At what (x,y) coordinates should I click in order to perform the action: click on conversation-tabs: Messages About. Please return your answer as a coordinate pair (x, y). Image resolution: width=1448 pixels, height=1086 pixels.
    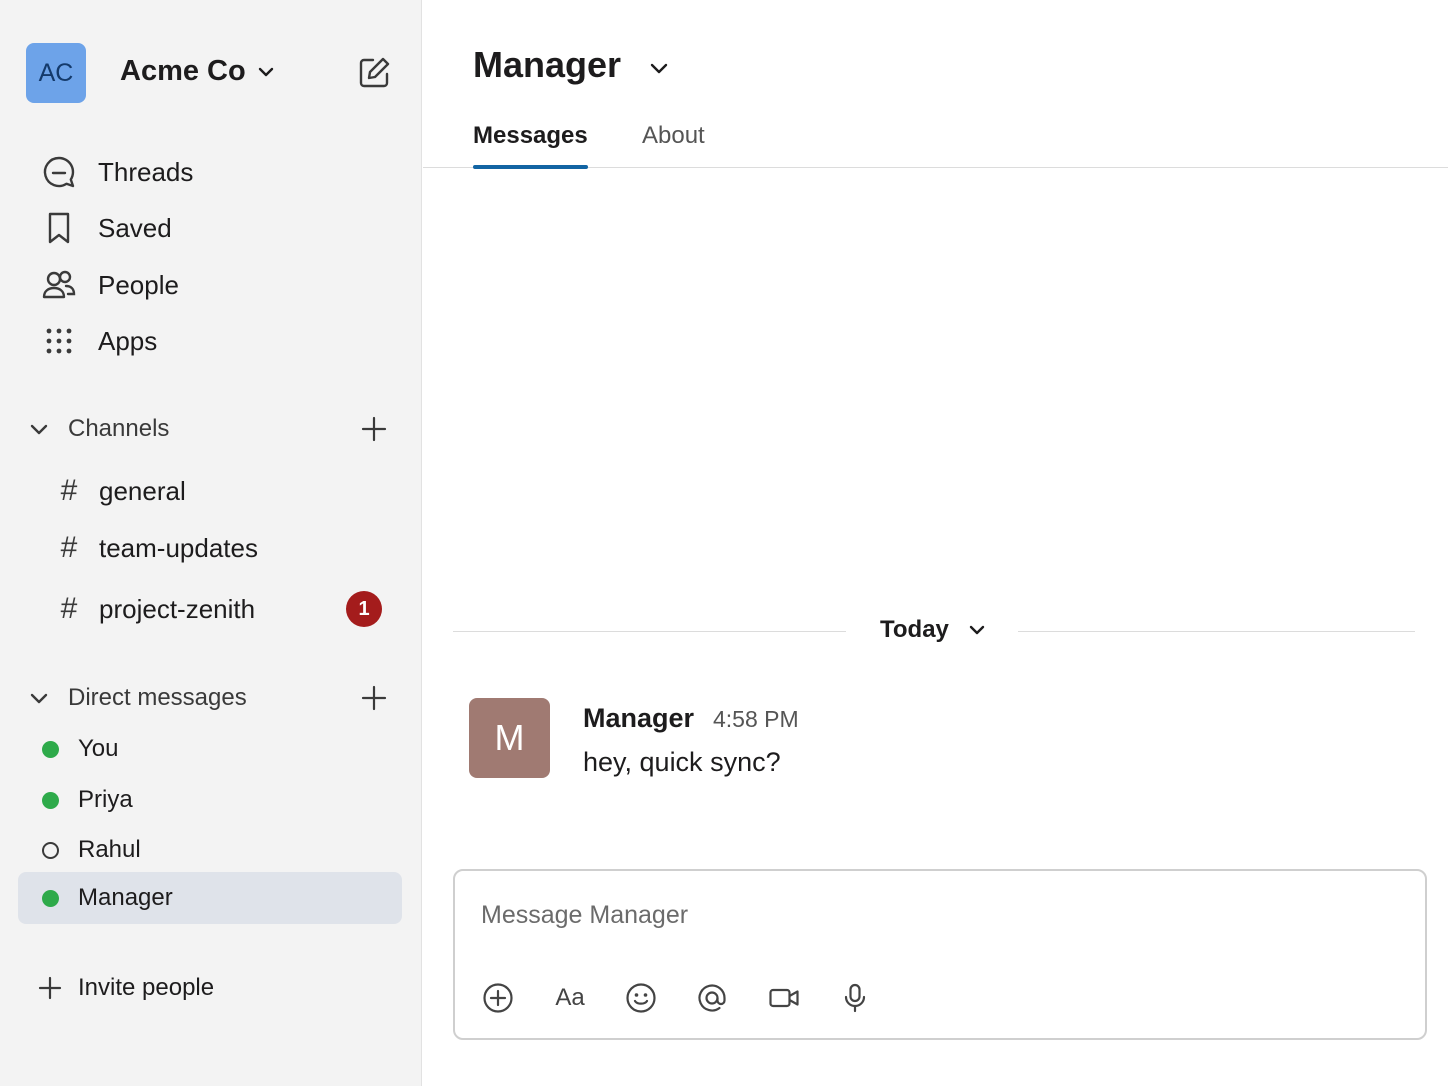
    Looking at the image, I should click on (935, 139).